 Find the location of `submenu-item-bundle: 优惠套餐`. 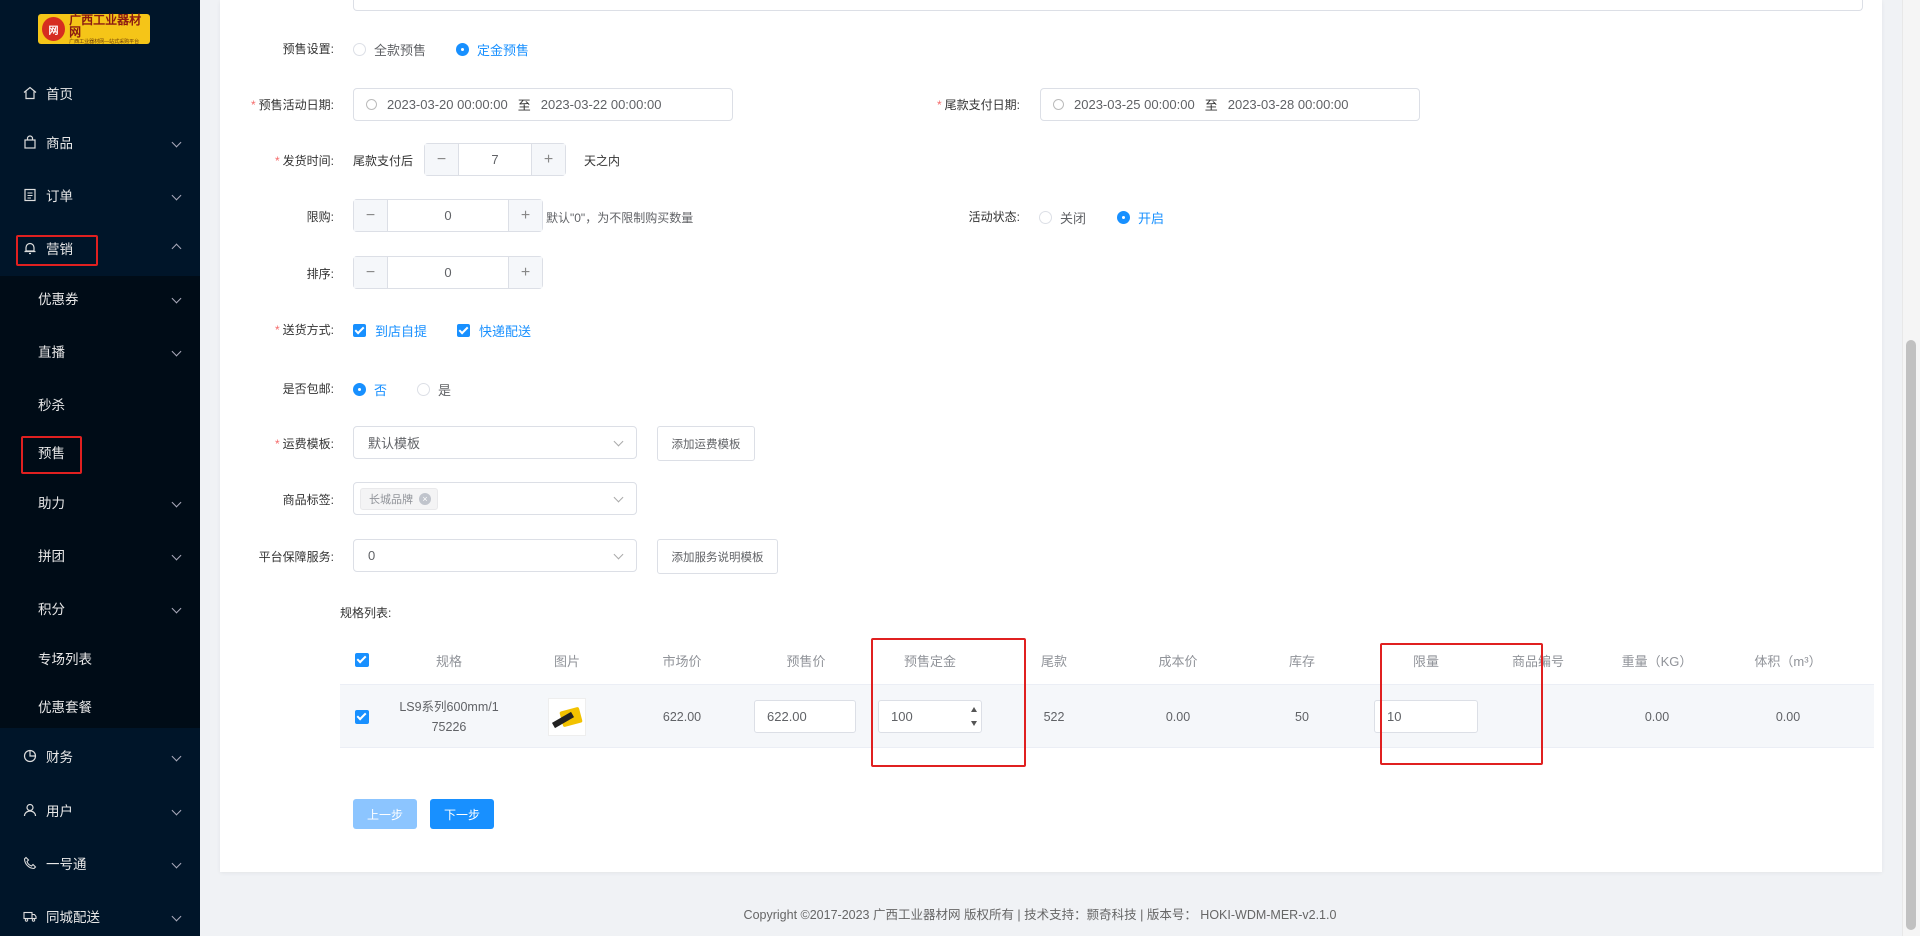

submenu-item-bundle: 优惠套餐 is located at coordinates (100, 706).